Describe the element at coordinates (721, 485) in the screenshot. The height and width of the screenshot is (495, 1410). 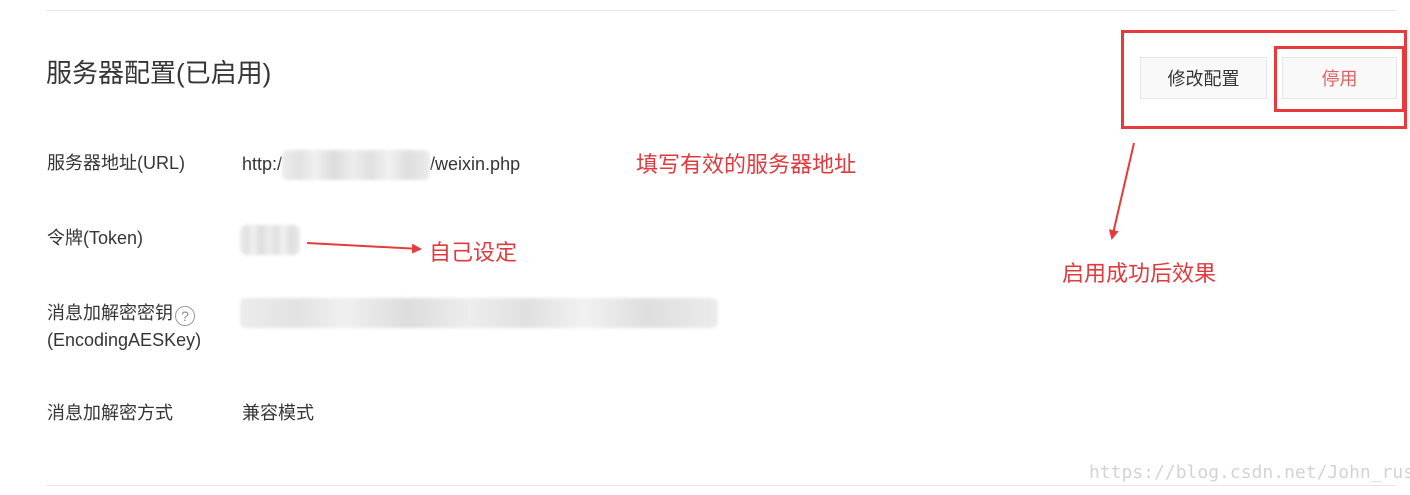
I see `bottom-divider` at that location.